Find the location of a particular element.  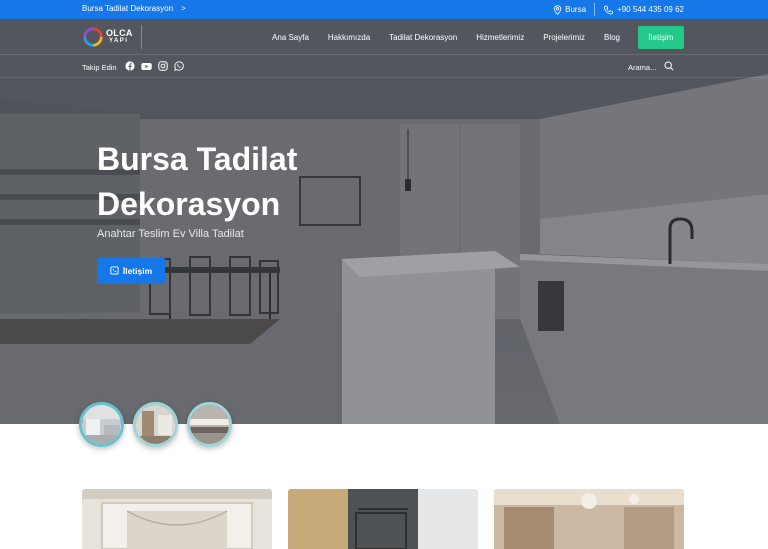

location-link: Bursa is located at coordinates (570, 9).